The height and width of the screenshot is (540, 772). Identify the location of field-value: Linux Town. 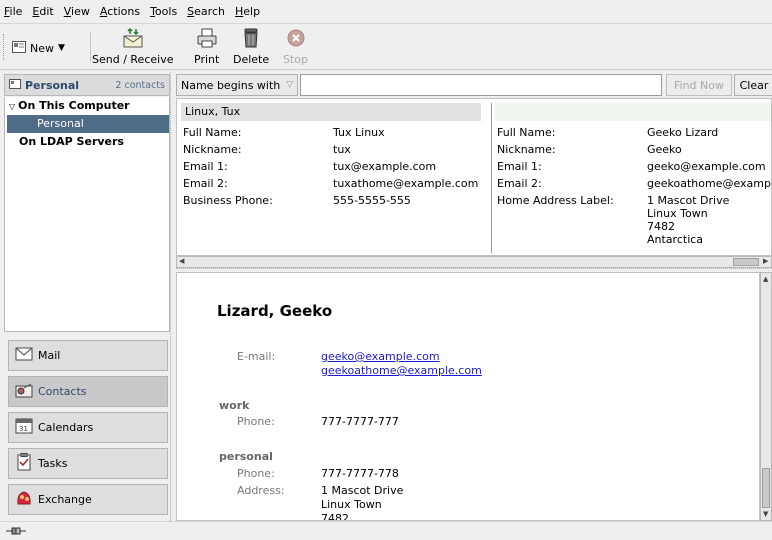
(677, 213).